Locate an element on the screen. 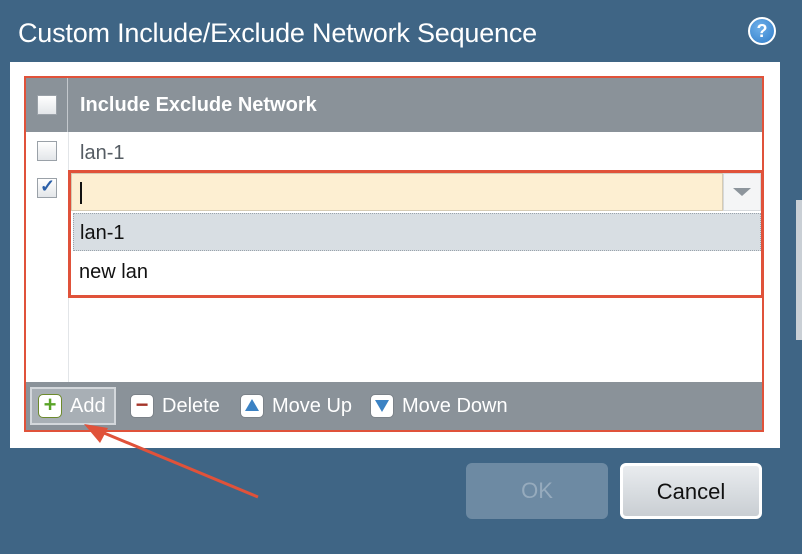 The image size is (802, 554). move-up-button: Move Up is located at coordinates (301, 406).